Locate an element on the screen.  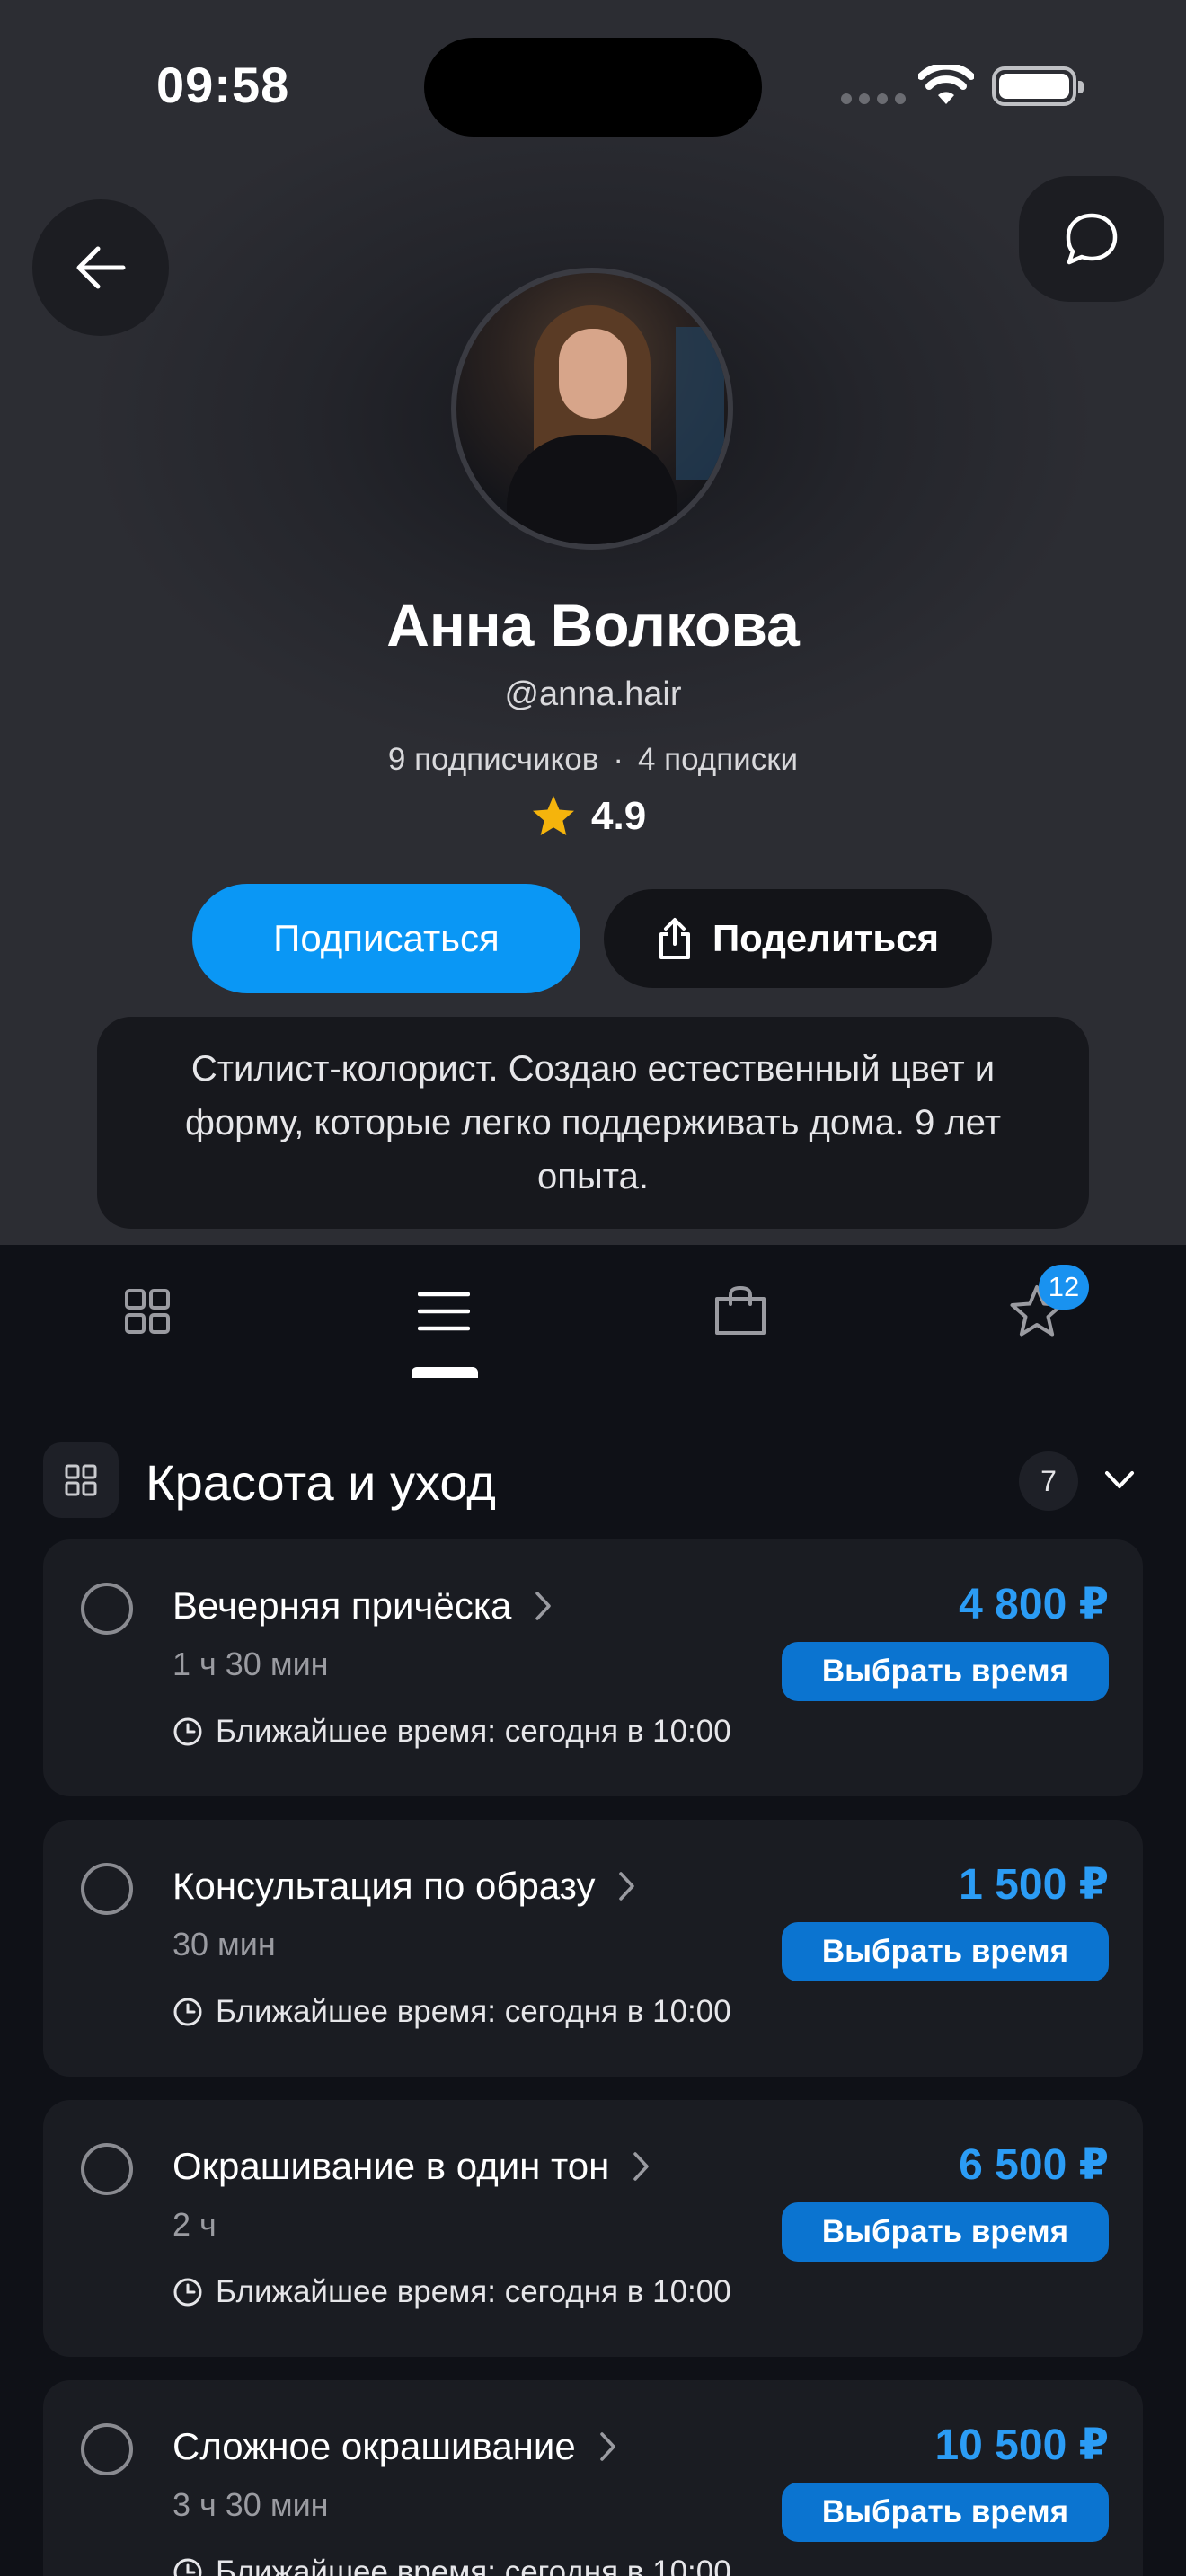
service-duration: 30 мин is located at coordinates (224, 1945).